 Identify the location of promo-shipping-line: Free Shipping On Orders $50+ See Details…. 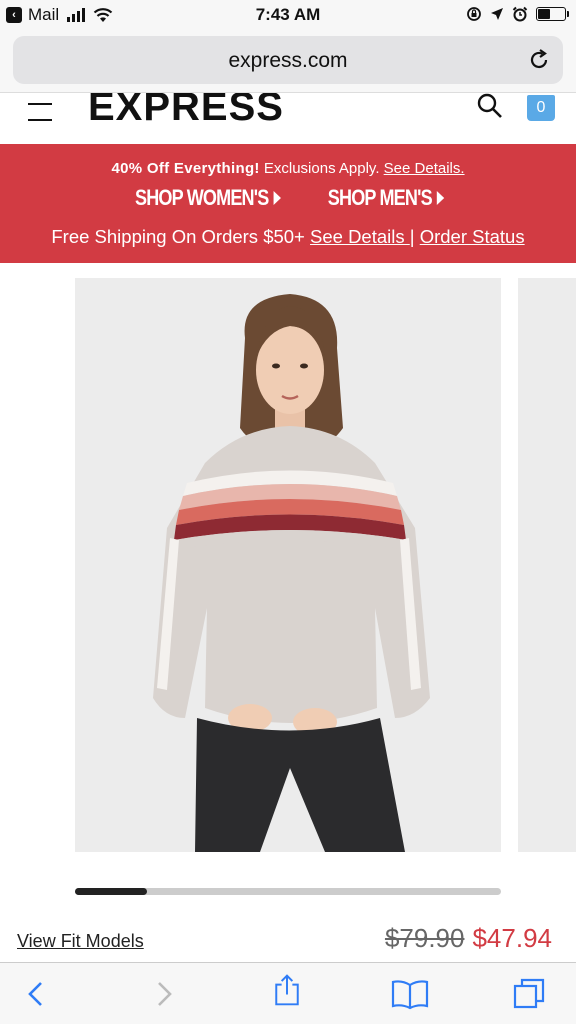
(288, 237).